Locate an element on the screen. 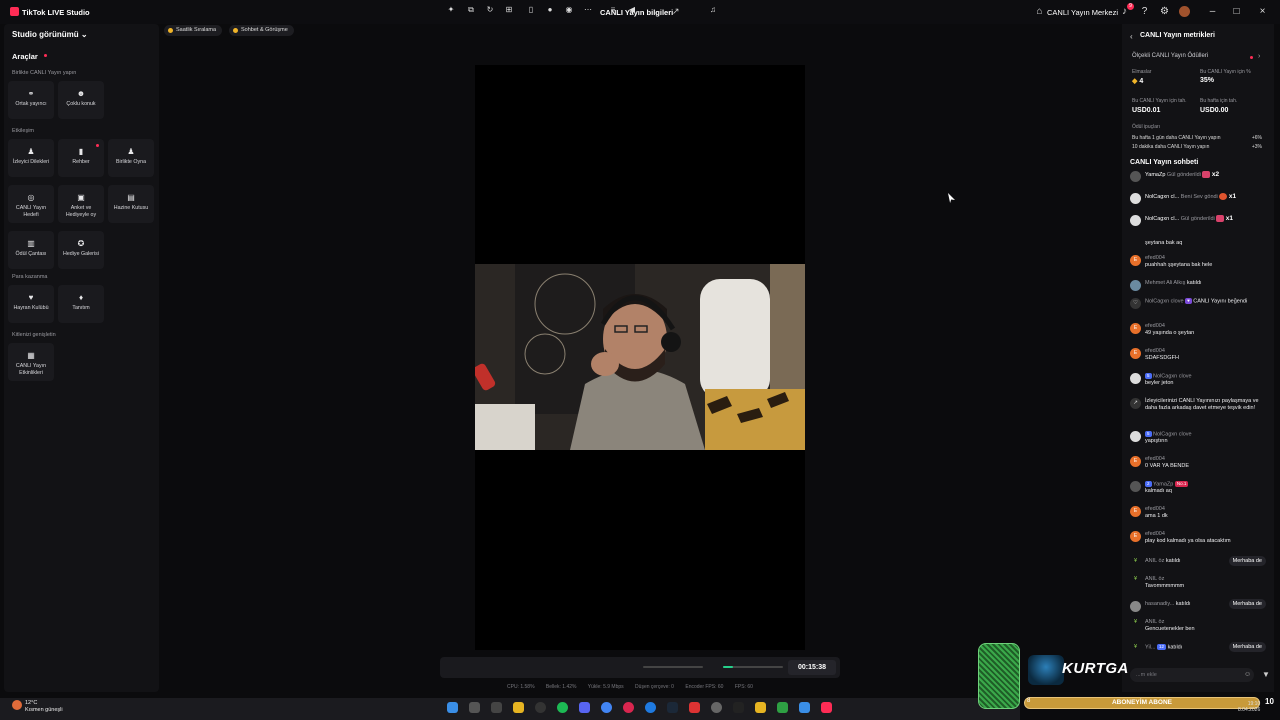  studio-view-dropdown: Studio görünümü ⌄ is located at coordinates (50, 34).